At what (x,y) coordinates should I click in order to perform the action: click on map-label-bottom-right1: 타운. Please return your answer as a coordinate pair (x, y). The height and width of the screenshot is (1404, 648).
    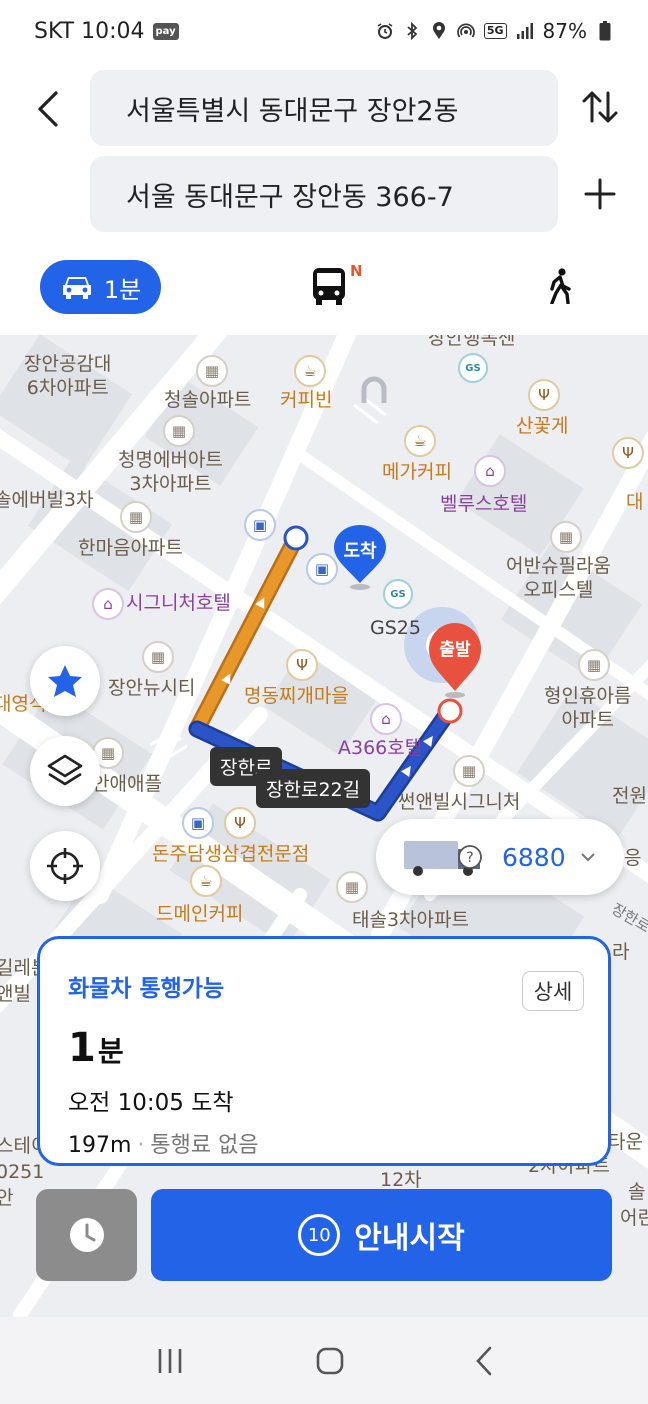
    Looking at the image, I should click on (625, 1142).